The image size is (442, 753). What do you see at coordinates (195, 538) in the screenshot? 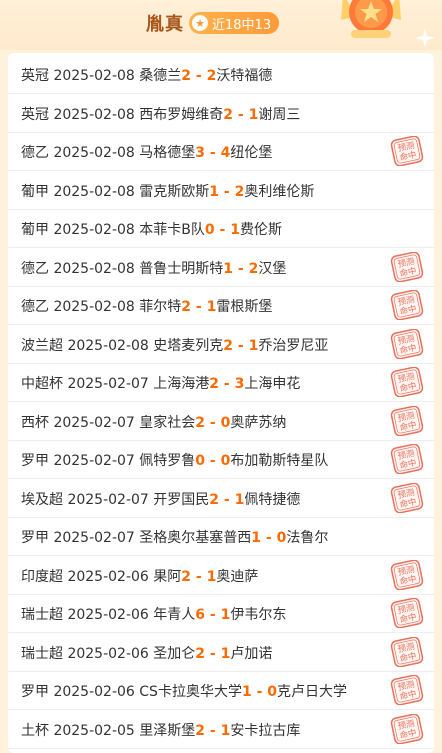
I see `home-team: 圣格奥尔基塞普西` at bounding box center [195, 538].